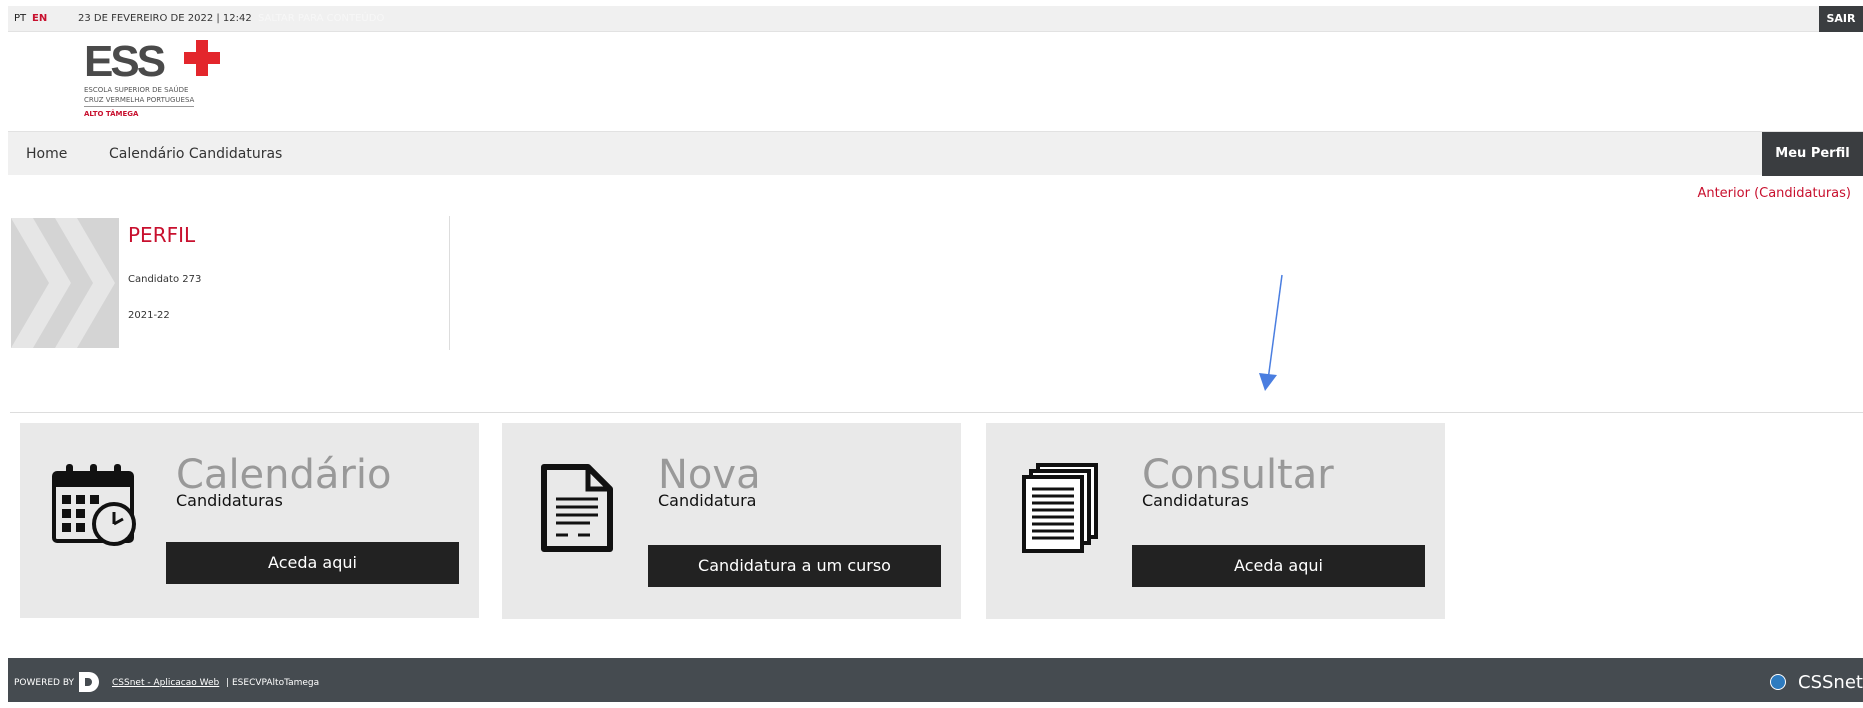 The height and width of the screenshot is (708, 1863). Describe the element at coordinates (136, 90) in the screenshot. I see `logo-line-1: ESCOLA SUPERIOR DE SAÚDE` at that location.